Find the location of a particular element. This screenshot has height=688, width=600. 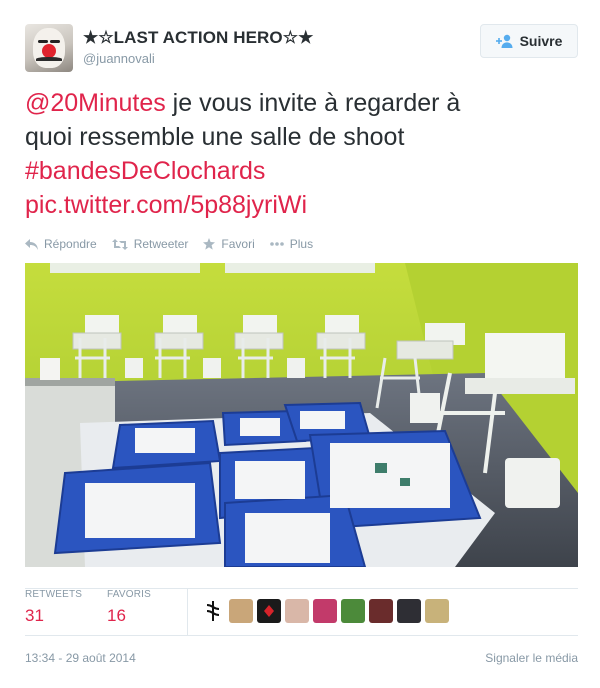

reply-action: Répondre is located at coordinates (61, 244).